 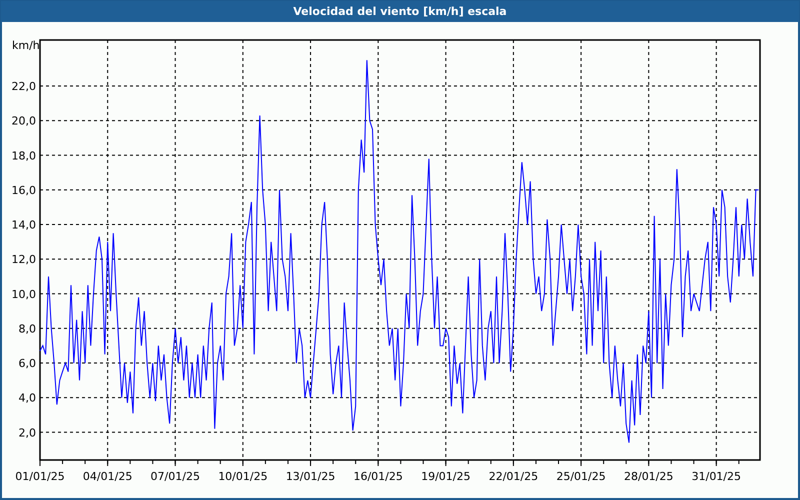 I want to click on y-axis-label: 2,0, so click(x=27, y=433).